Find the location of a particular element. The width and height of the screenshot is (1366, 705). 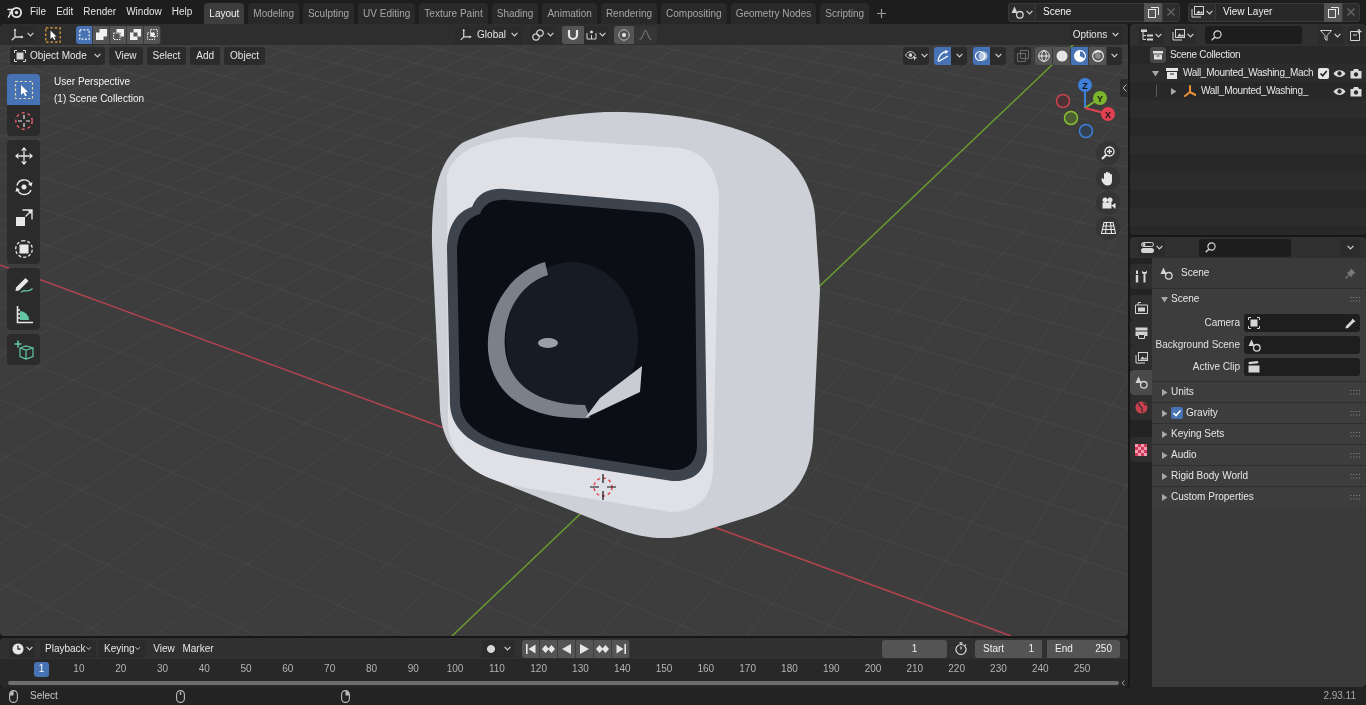

menu-item: Marker is located at coordinates (198, 648).